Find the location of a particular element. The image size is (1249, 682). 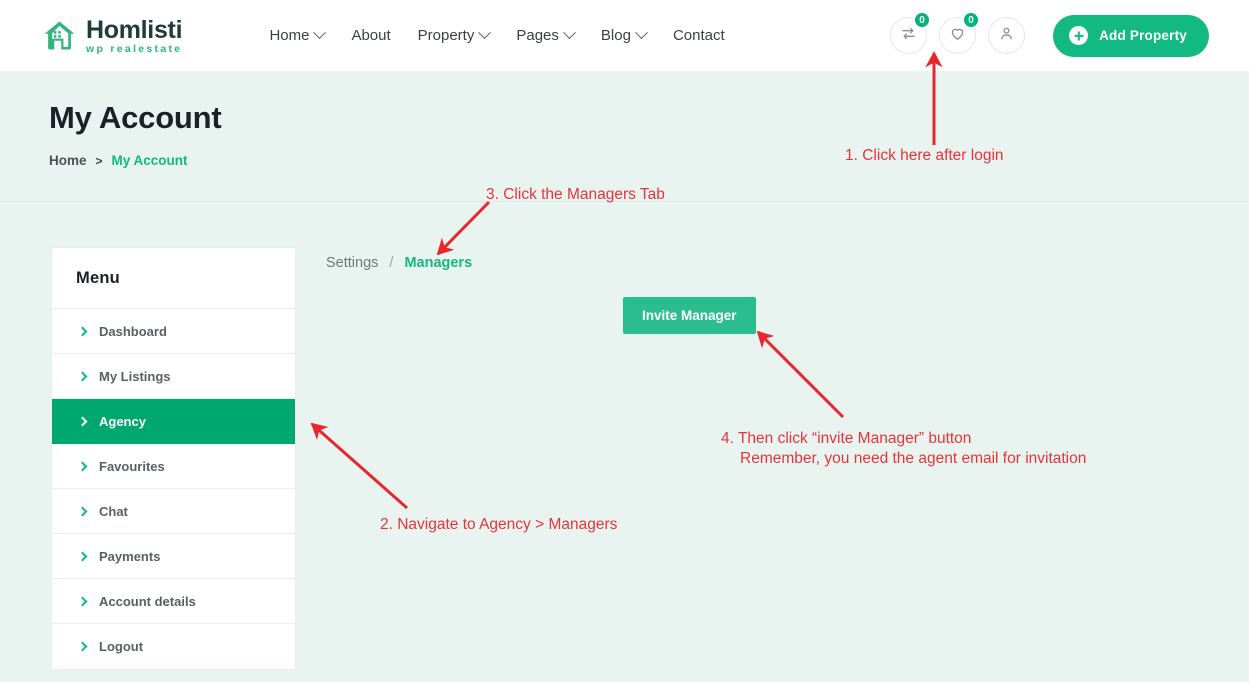

sidebar-item-label: Chat is located at coordinates (113, 511).